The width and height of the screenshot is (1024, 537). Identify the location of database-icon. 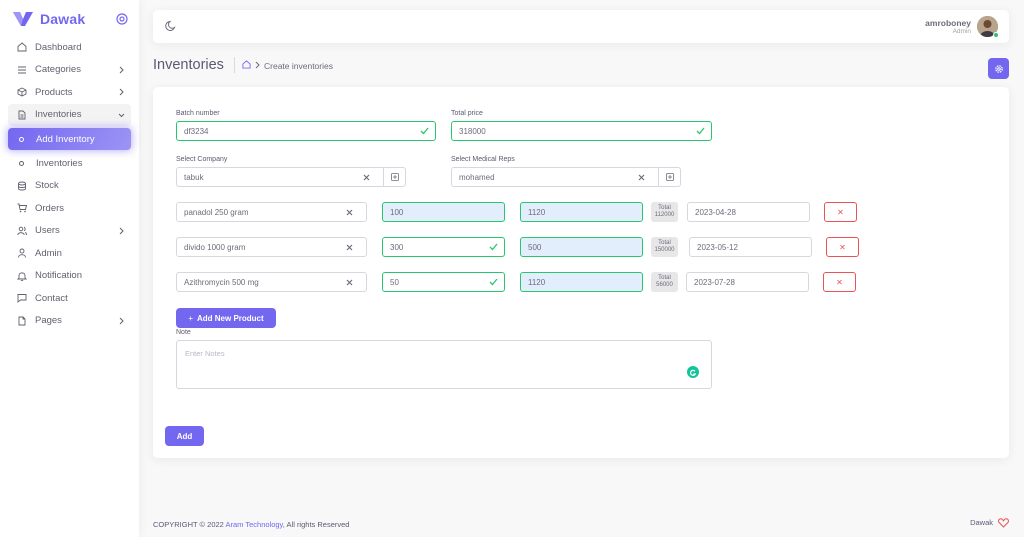
(21, 185).